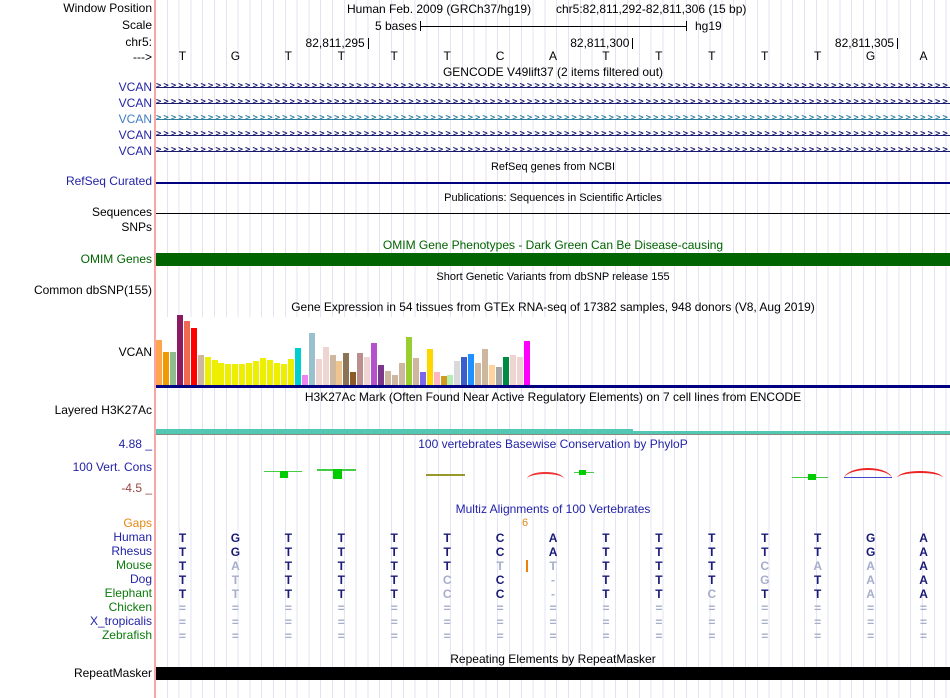  What do you see at coordinates (131, 551) in the screenshot?
I see `species-label: Rhesus` at bounding box center [131, 551].